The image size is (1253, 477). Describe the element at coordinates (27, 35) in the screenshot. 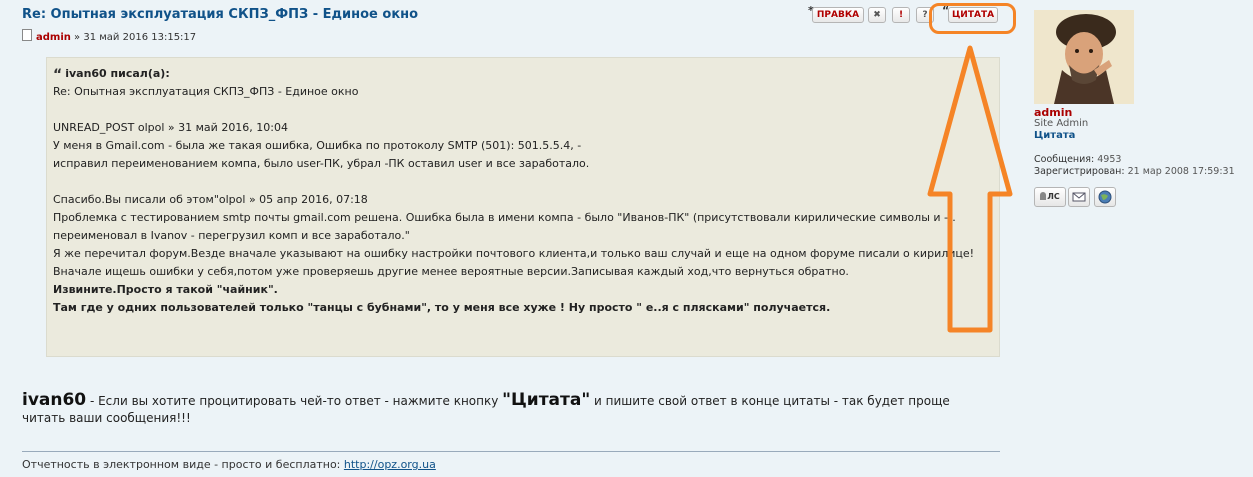

I see `document-icon` at that location.